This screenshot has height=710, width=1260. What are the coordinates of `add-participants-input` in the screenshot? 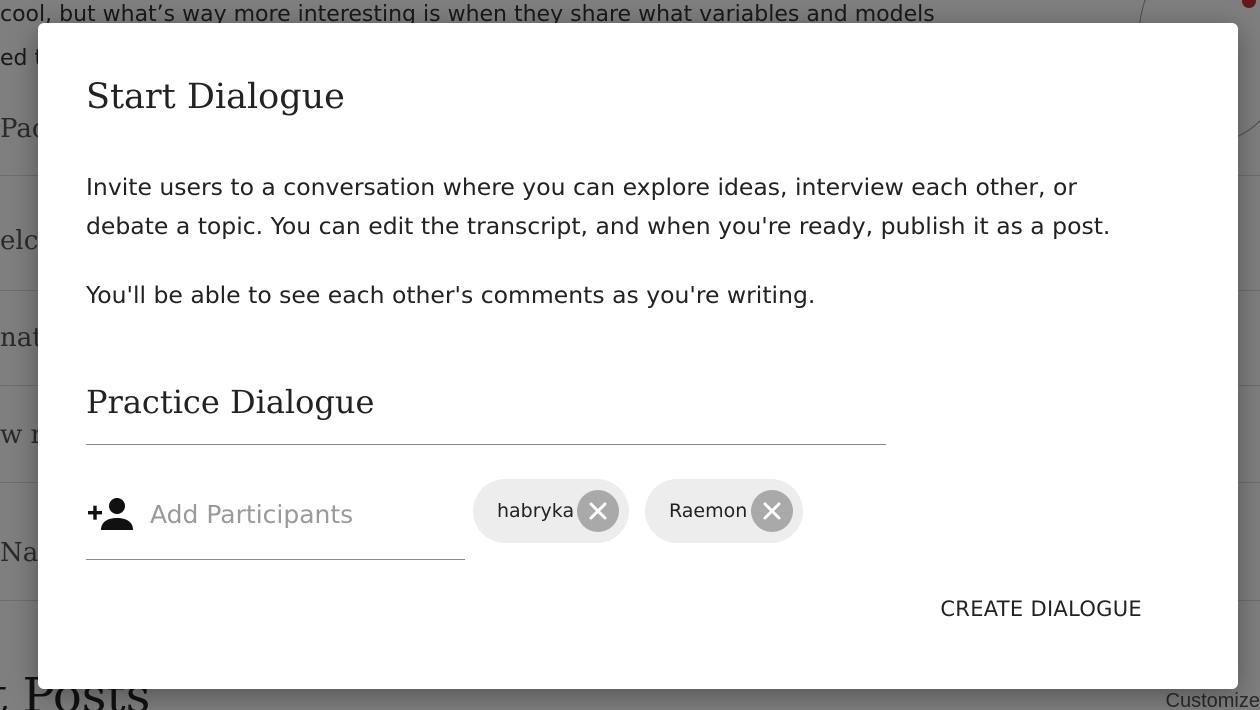 It's located at (300, 514).